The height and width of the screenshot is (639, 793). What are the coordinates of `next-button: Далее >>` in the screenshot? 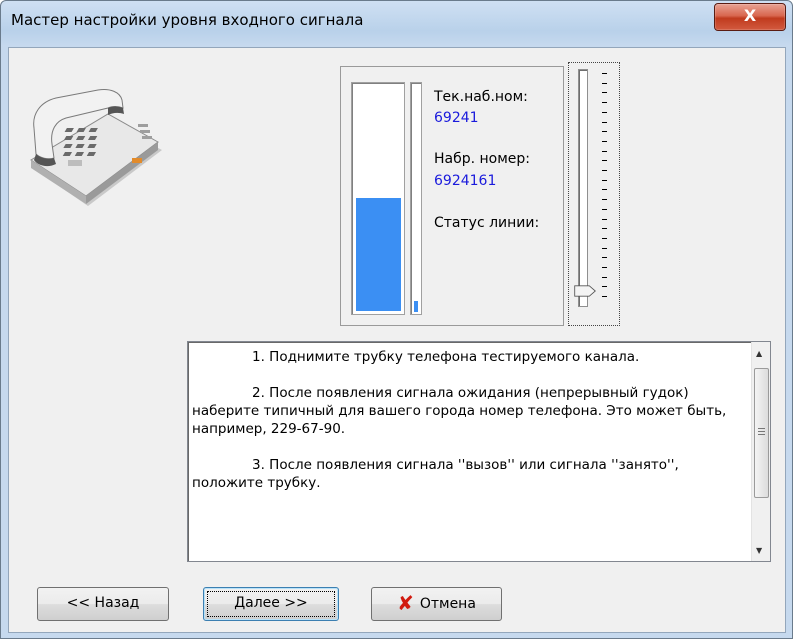 It's located at (271, 604).